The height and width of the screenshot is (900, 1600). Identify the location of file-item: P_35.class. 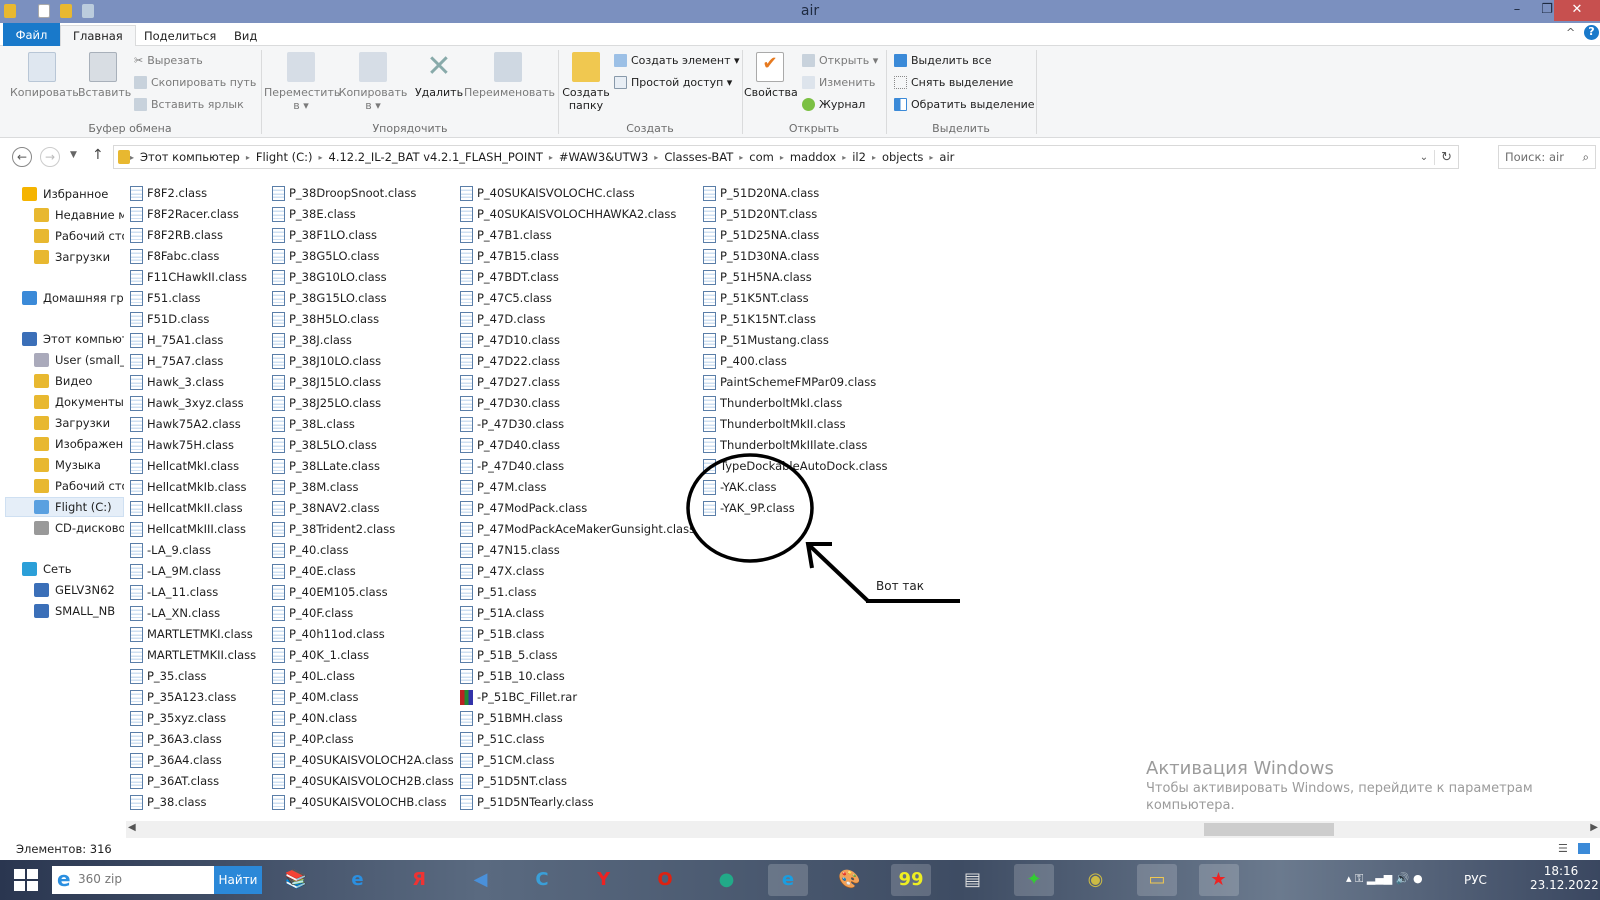
(168, 676).